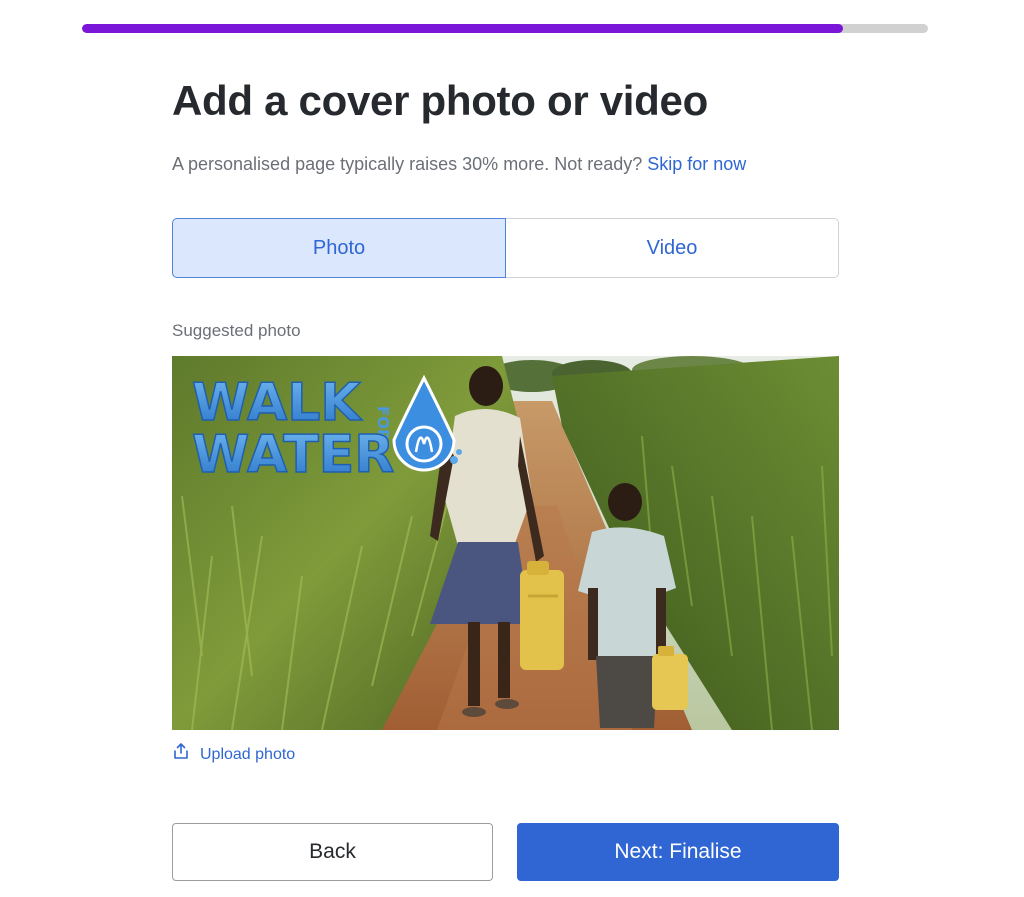 The height and width of the screenshot is (897, 1024). Describe the element at coordinates (181, 755) in the screenshot. I see `upload-icon` at that location.